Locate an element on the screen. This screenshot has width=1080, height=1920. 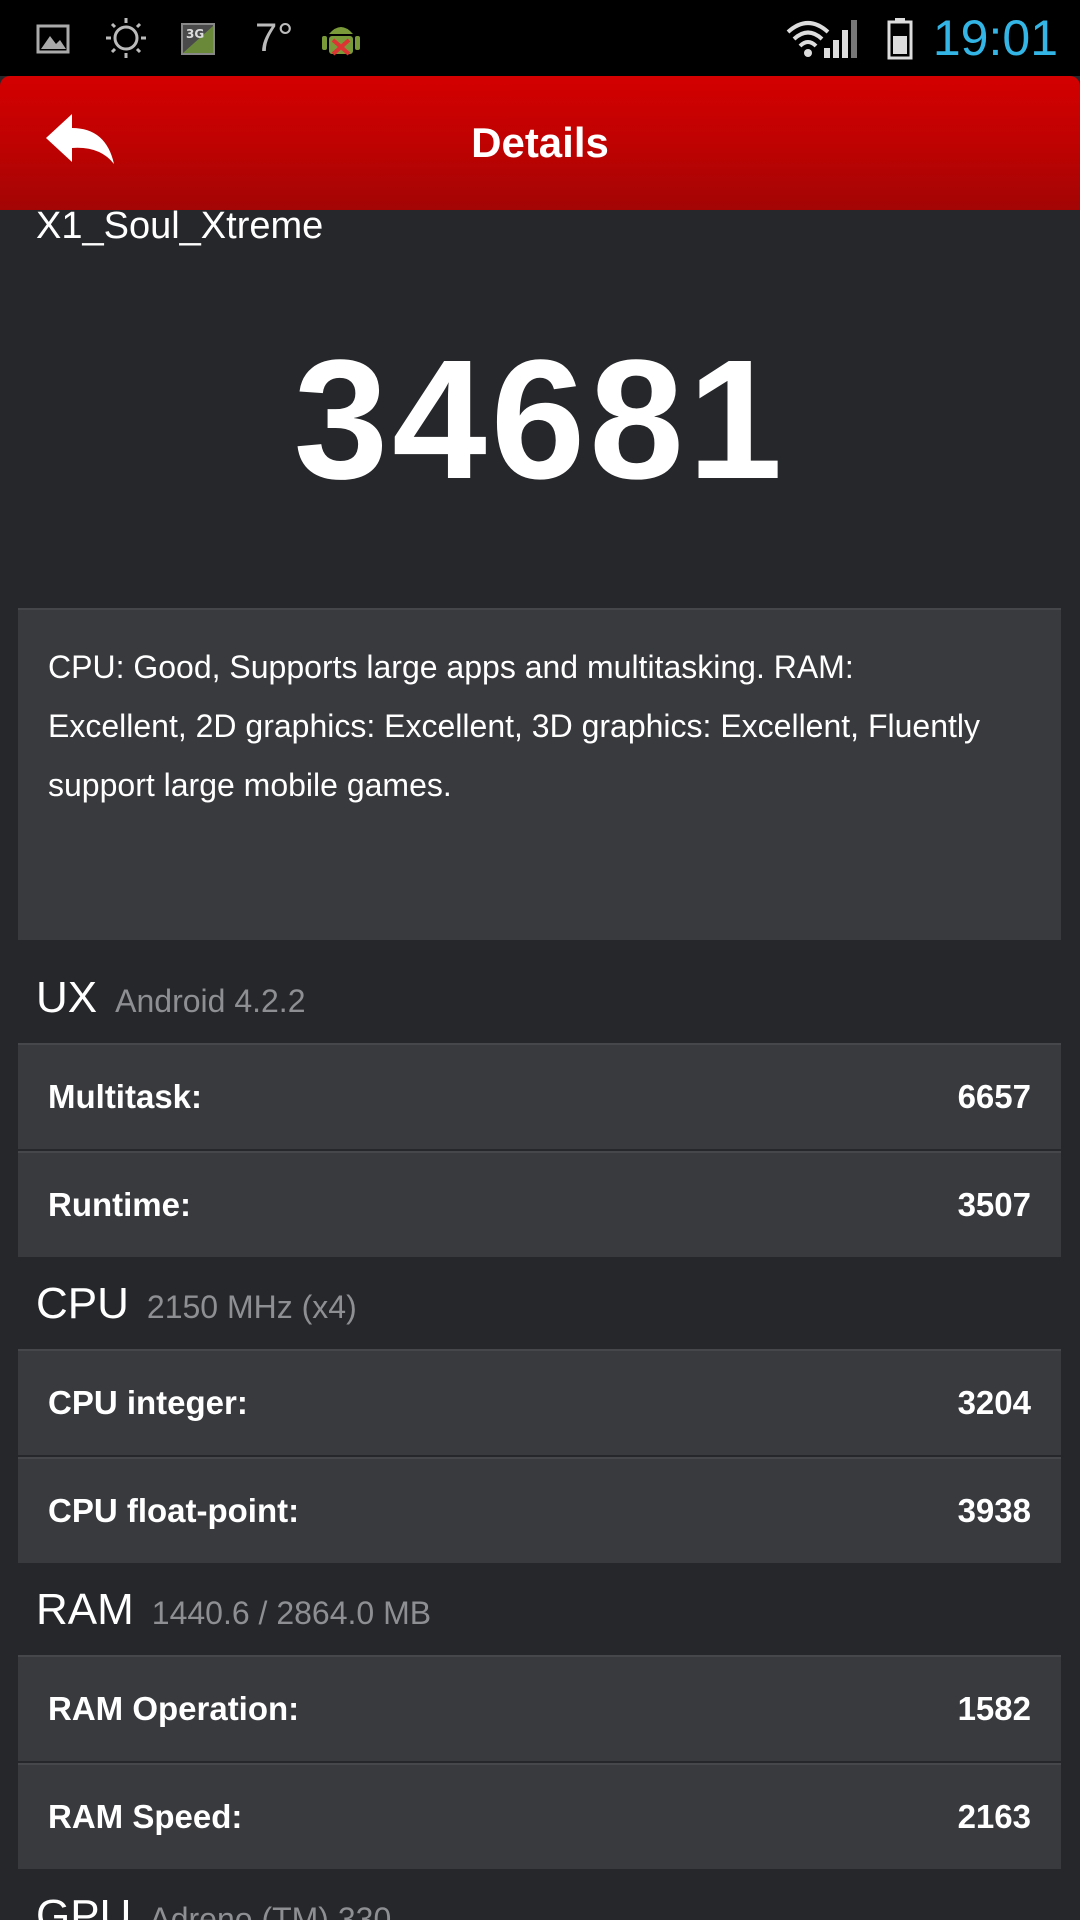
status-bar: 3G 7° 19:01 is located at coordinates (540, 38).